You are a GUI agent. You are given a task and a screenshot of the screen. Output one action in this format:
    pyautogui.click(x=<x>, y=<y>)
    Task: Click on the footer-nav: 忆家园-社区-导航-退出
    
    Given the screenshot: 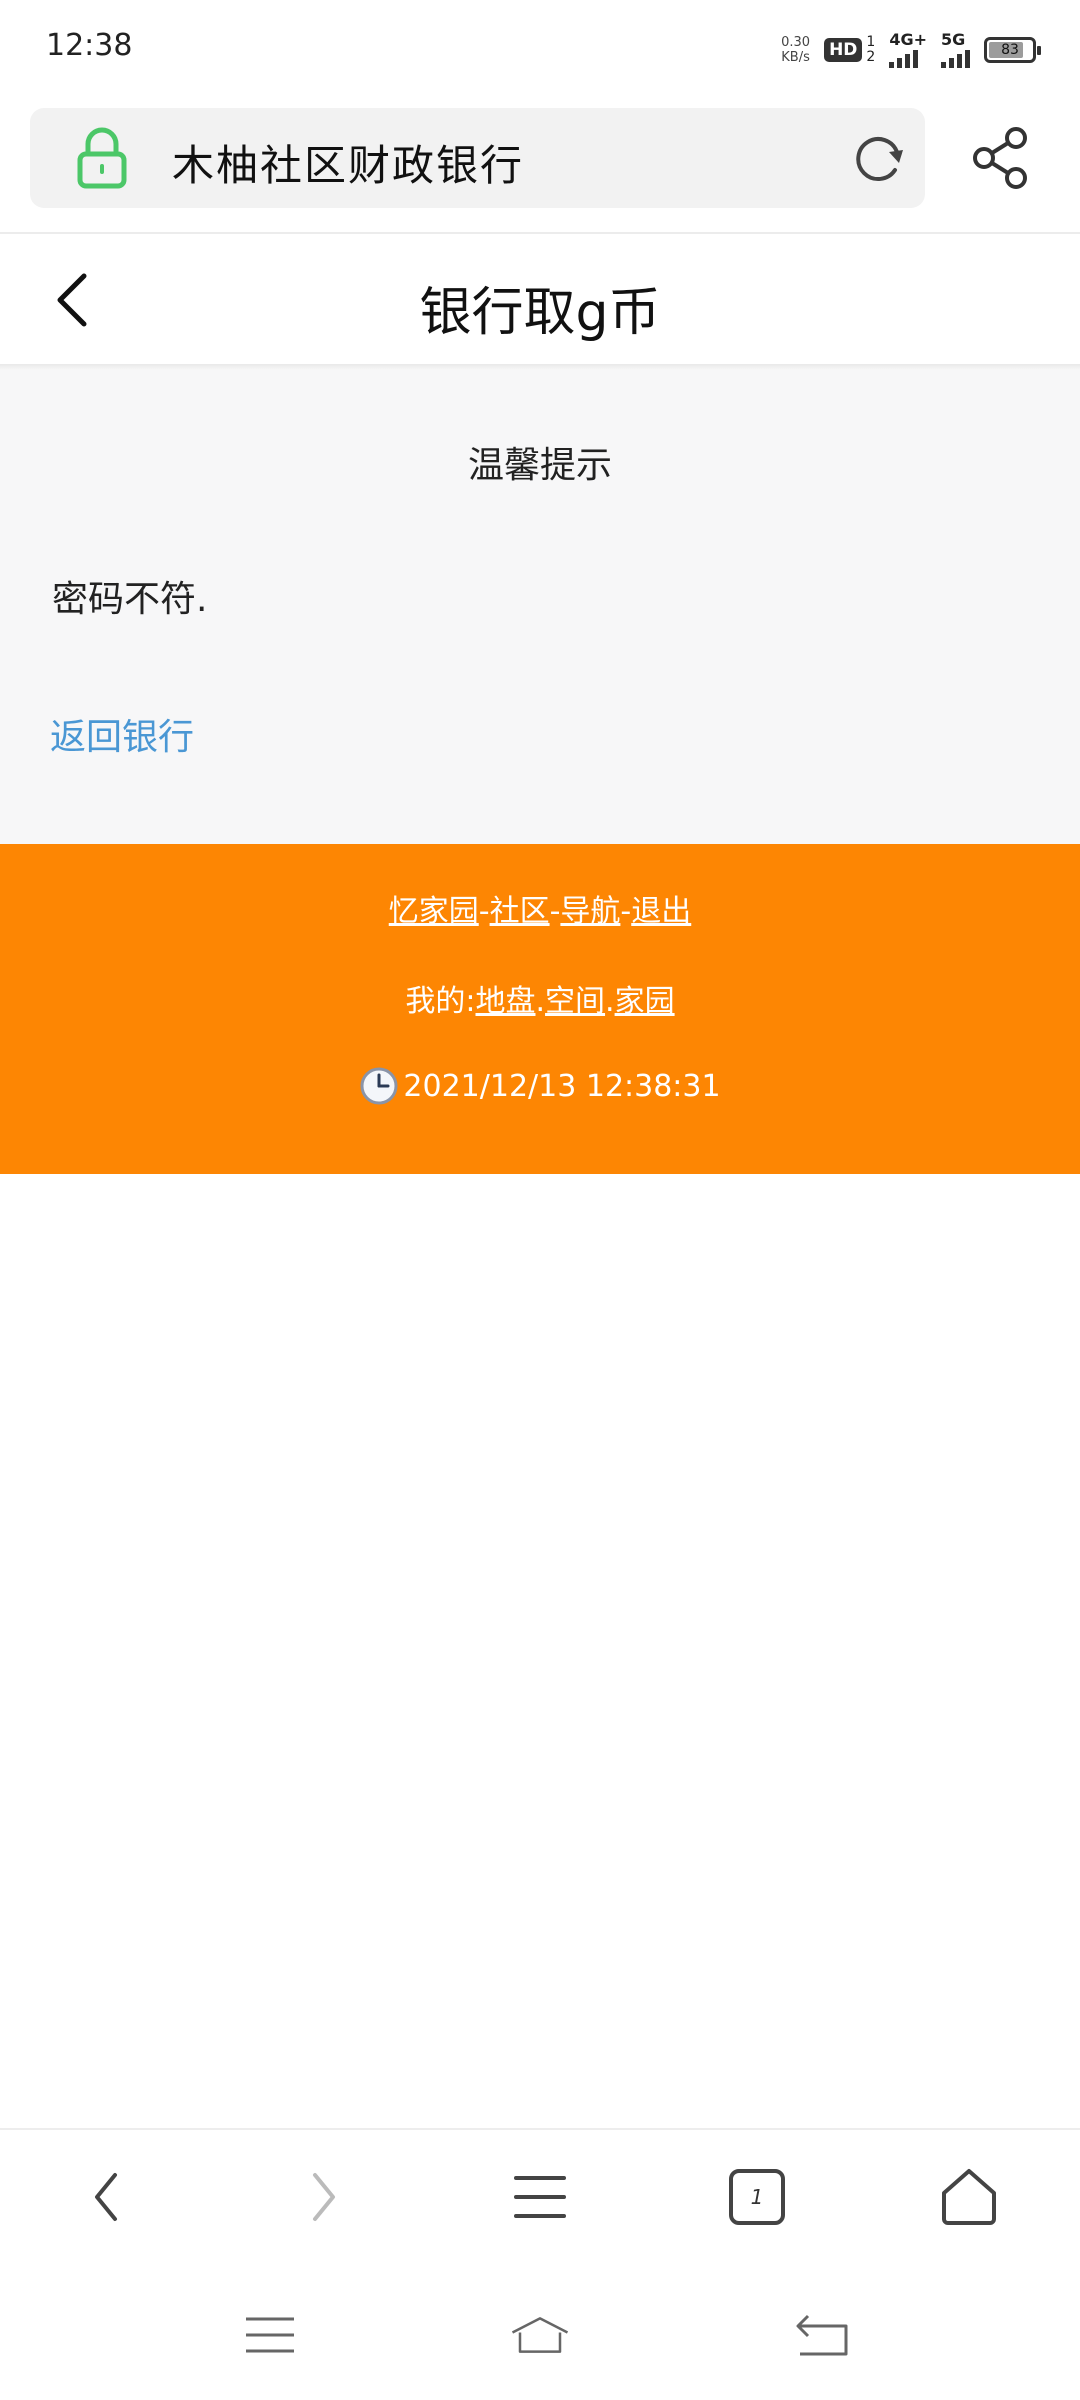 What is the action you would take?
    pyautogui.click(x=540, y=908)
    